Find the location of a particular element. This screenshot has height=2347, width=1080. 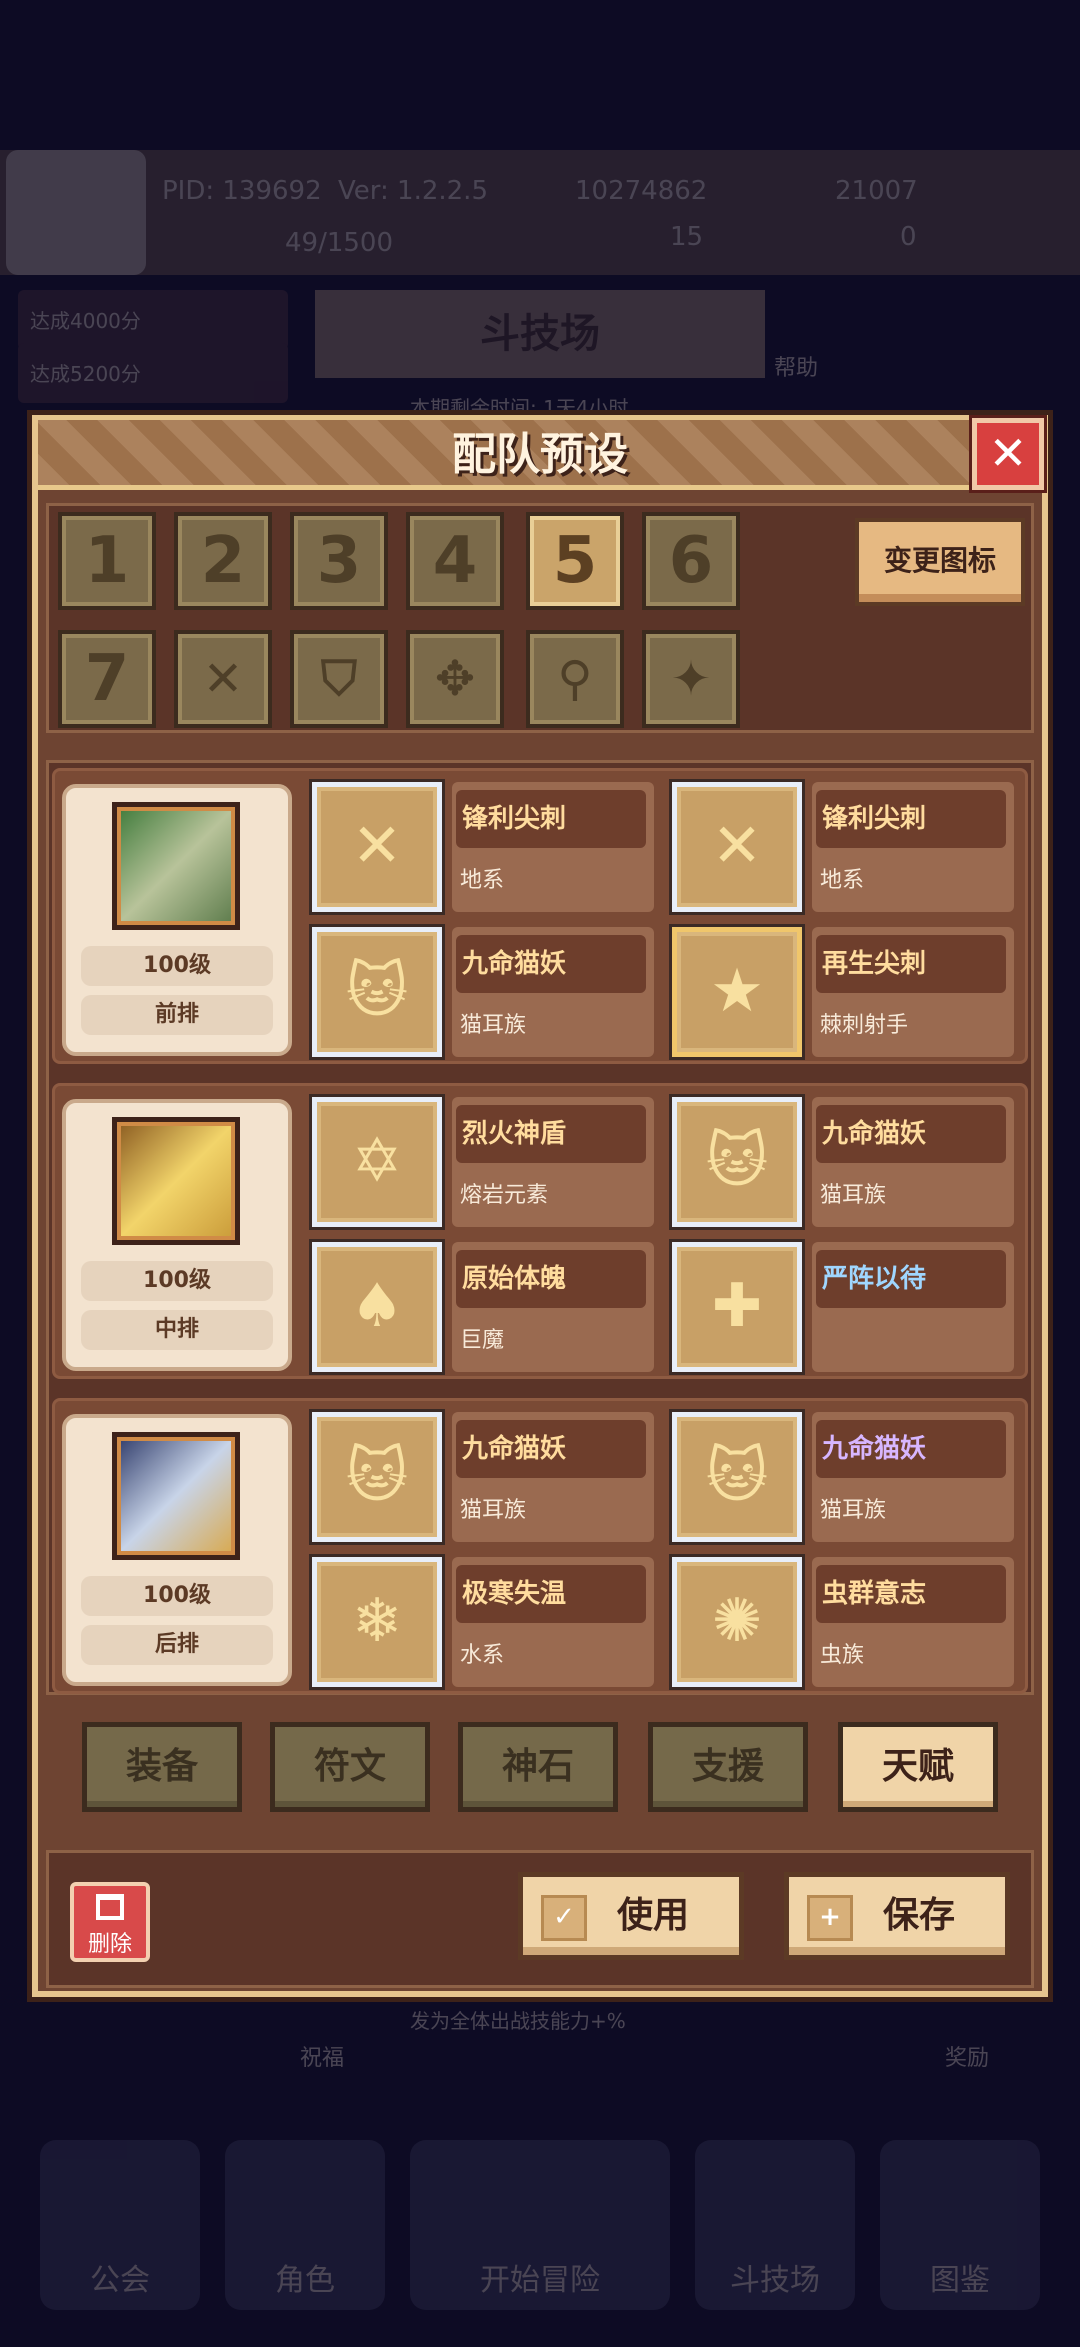

player-avatar is located at coordinates (76, 212).